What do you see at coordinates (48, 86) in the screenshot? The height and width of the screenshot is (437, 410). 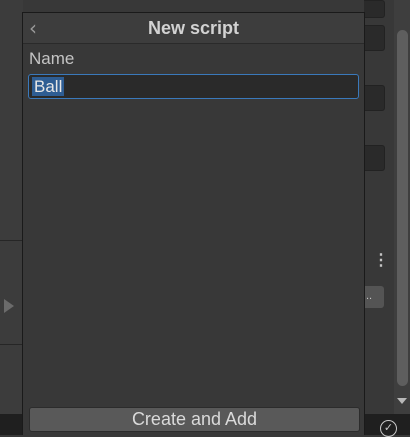 I see `script-name-value: Ball` at bounding box center [48, 86].